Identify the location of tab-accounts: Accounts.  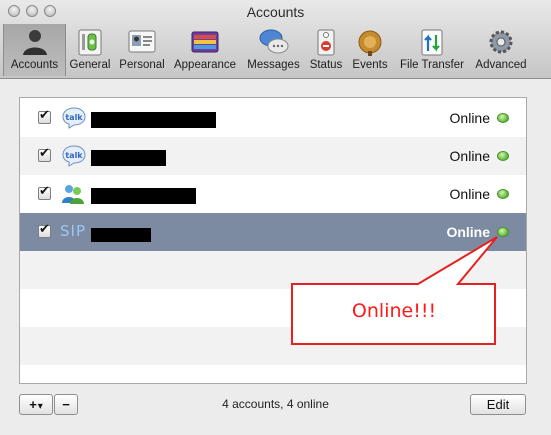
(34, 50).